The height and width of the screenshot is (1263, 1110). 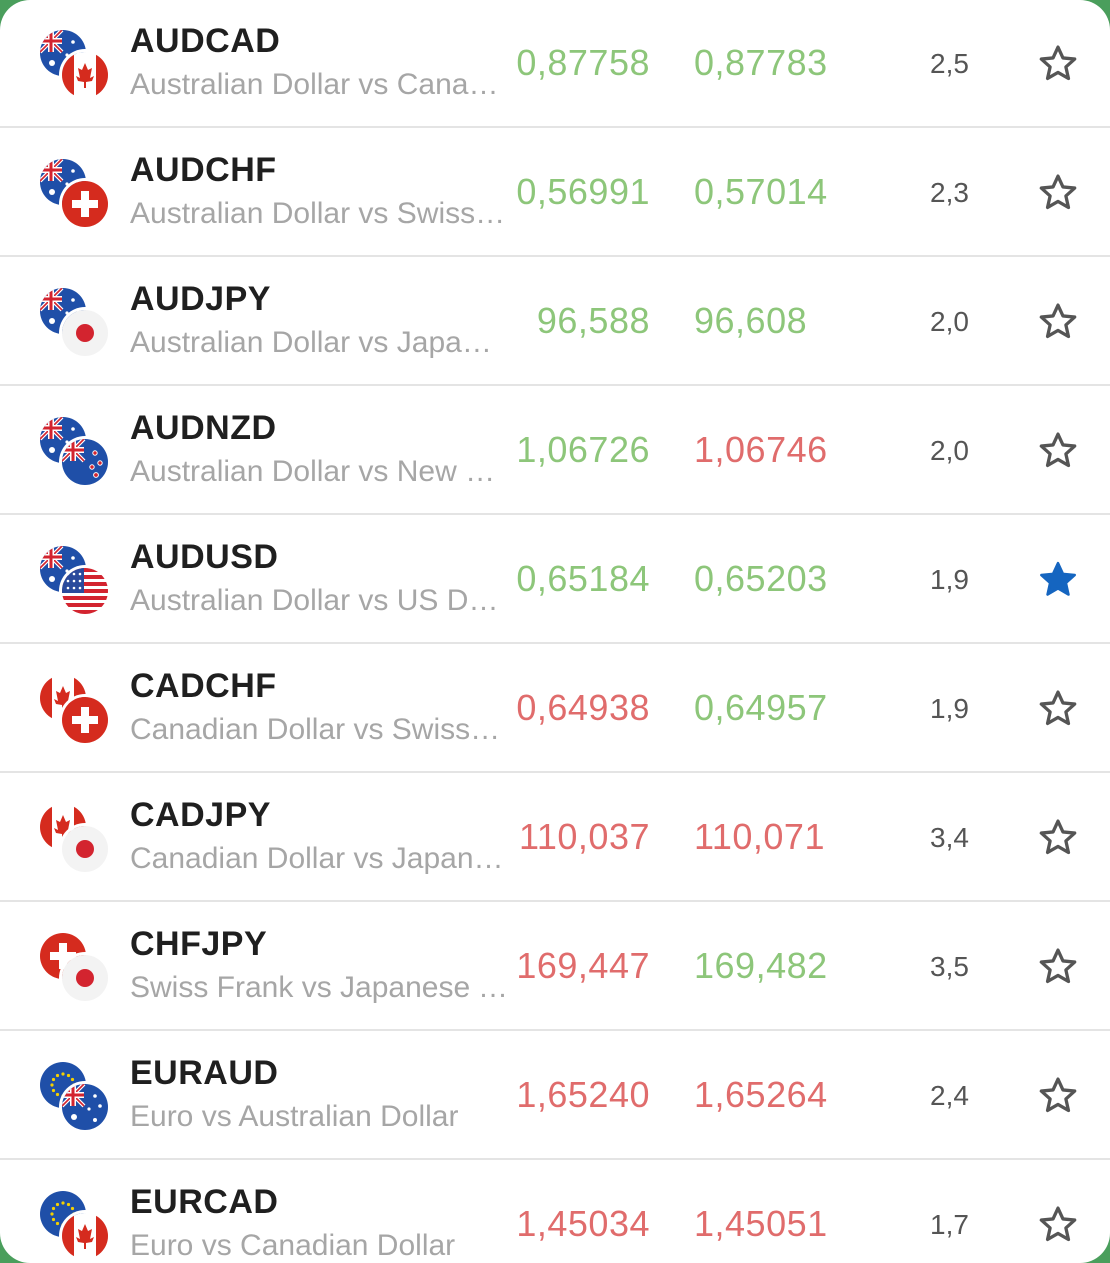 What do you see at coordinates (319, 471) in the screenshot?
I see `instrument-description: Australian Dollar vs New Zealand Dollar` at bounding box center [319, 471].